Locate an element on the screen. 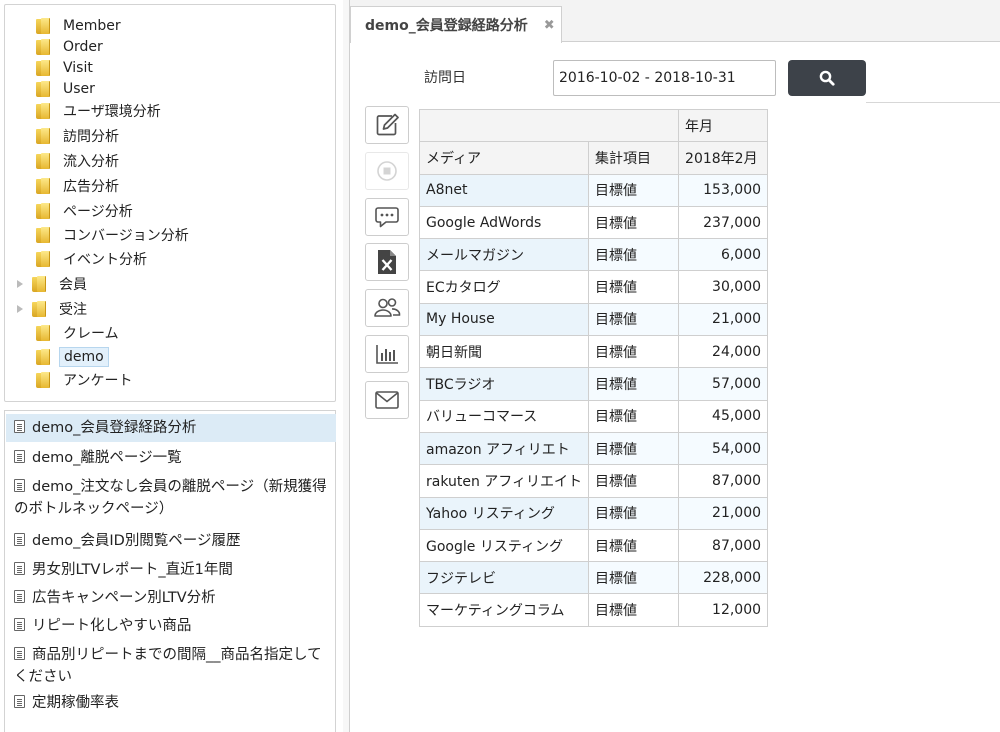 This screenshot has width=1000, height=732. search-button is located at coordinates (827, 78).